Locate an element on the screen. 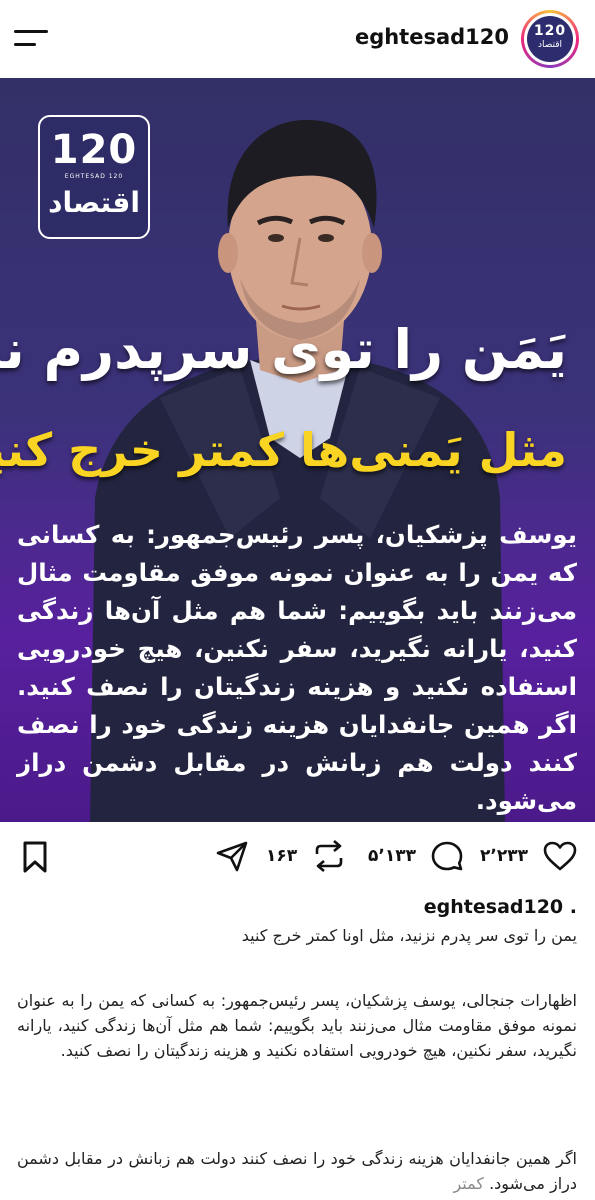 Image resolution: width=595 pixels, height=1200 pixels. comment-count: ۵٬۱۳۳ is located at coordinates (392, 856).